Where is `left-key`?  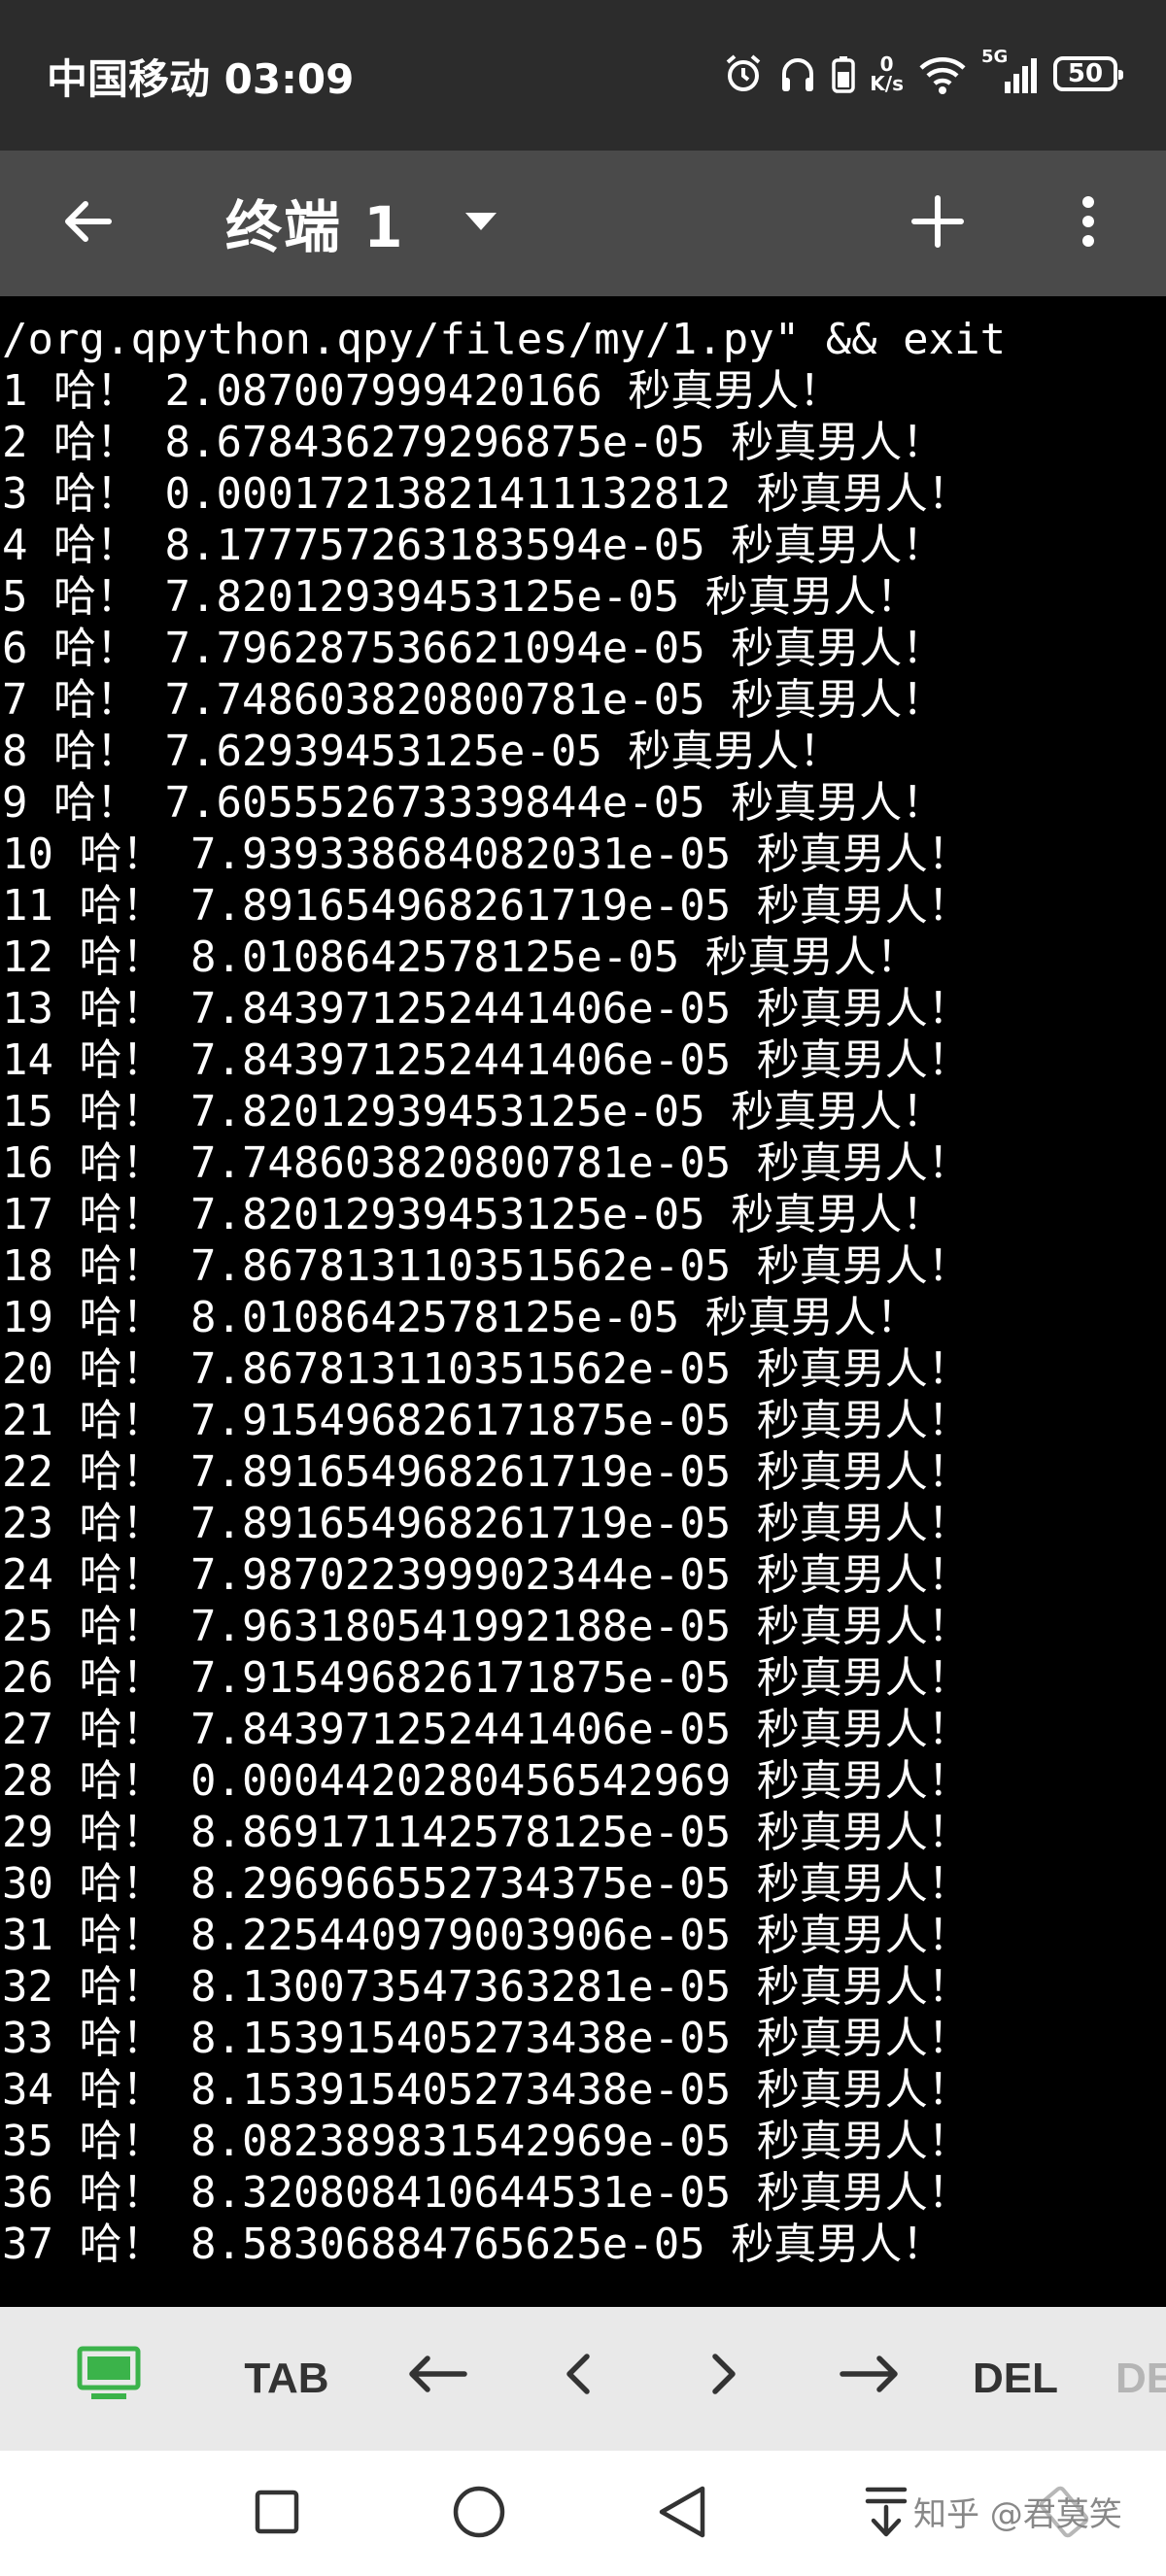
left-key is located at coordinates (578, 2379).